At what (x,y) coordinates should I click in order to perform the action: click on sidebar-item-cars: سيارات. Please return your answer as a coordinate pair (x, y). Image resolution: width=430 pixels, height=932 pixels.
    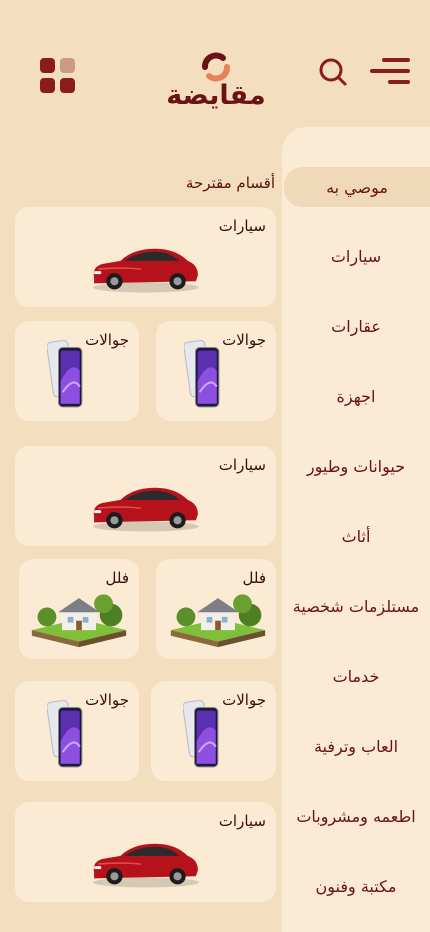
    Looking at the image, I should click on (356, 256).